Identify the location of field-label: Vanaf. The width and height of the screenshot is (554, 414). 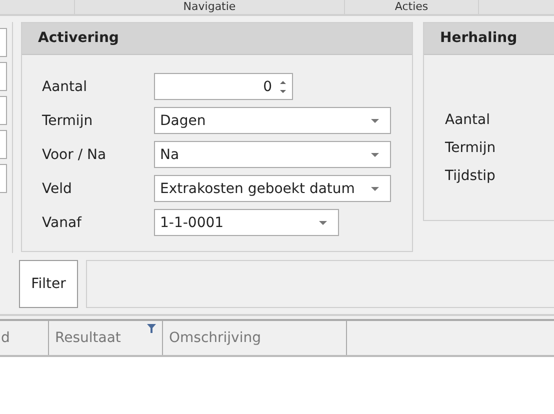
(62, 222).